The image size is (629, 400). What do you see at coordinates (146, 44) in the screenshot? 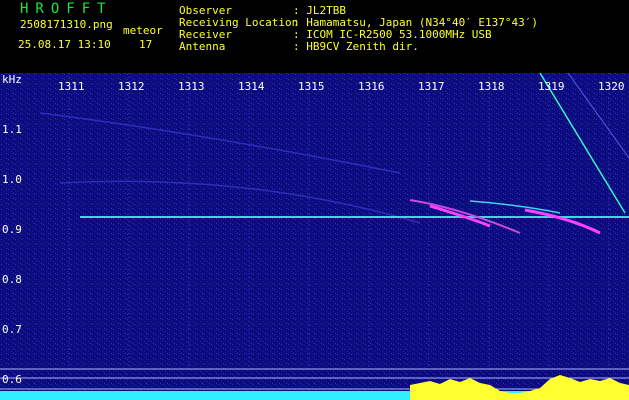
I see `count: 17` at bounding box center [146, 44].